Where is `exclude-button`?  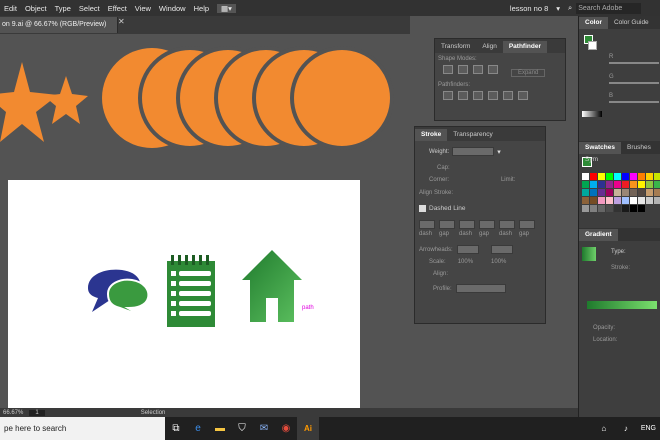 exclude-button is located at coordinates (493, 69).